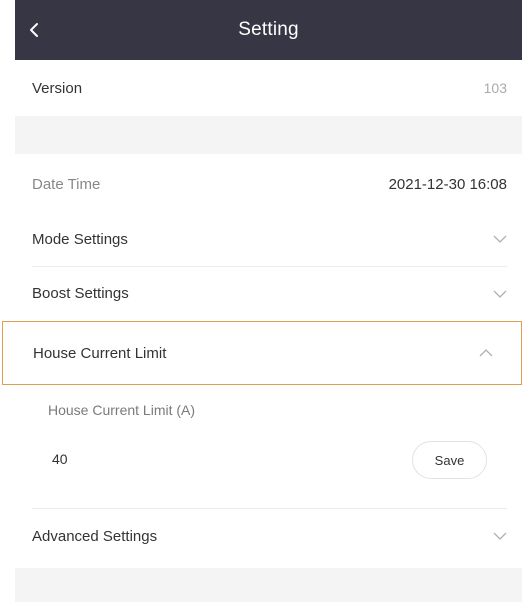 This screenshot has height=602, width=525. Describe the element at coordinates (449, 460) in the screenshot. I see `save-button: Save` at that location.